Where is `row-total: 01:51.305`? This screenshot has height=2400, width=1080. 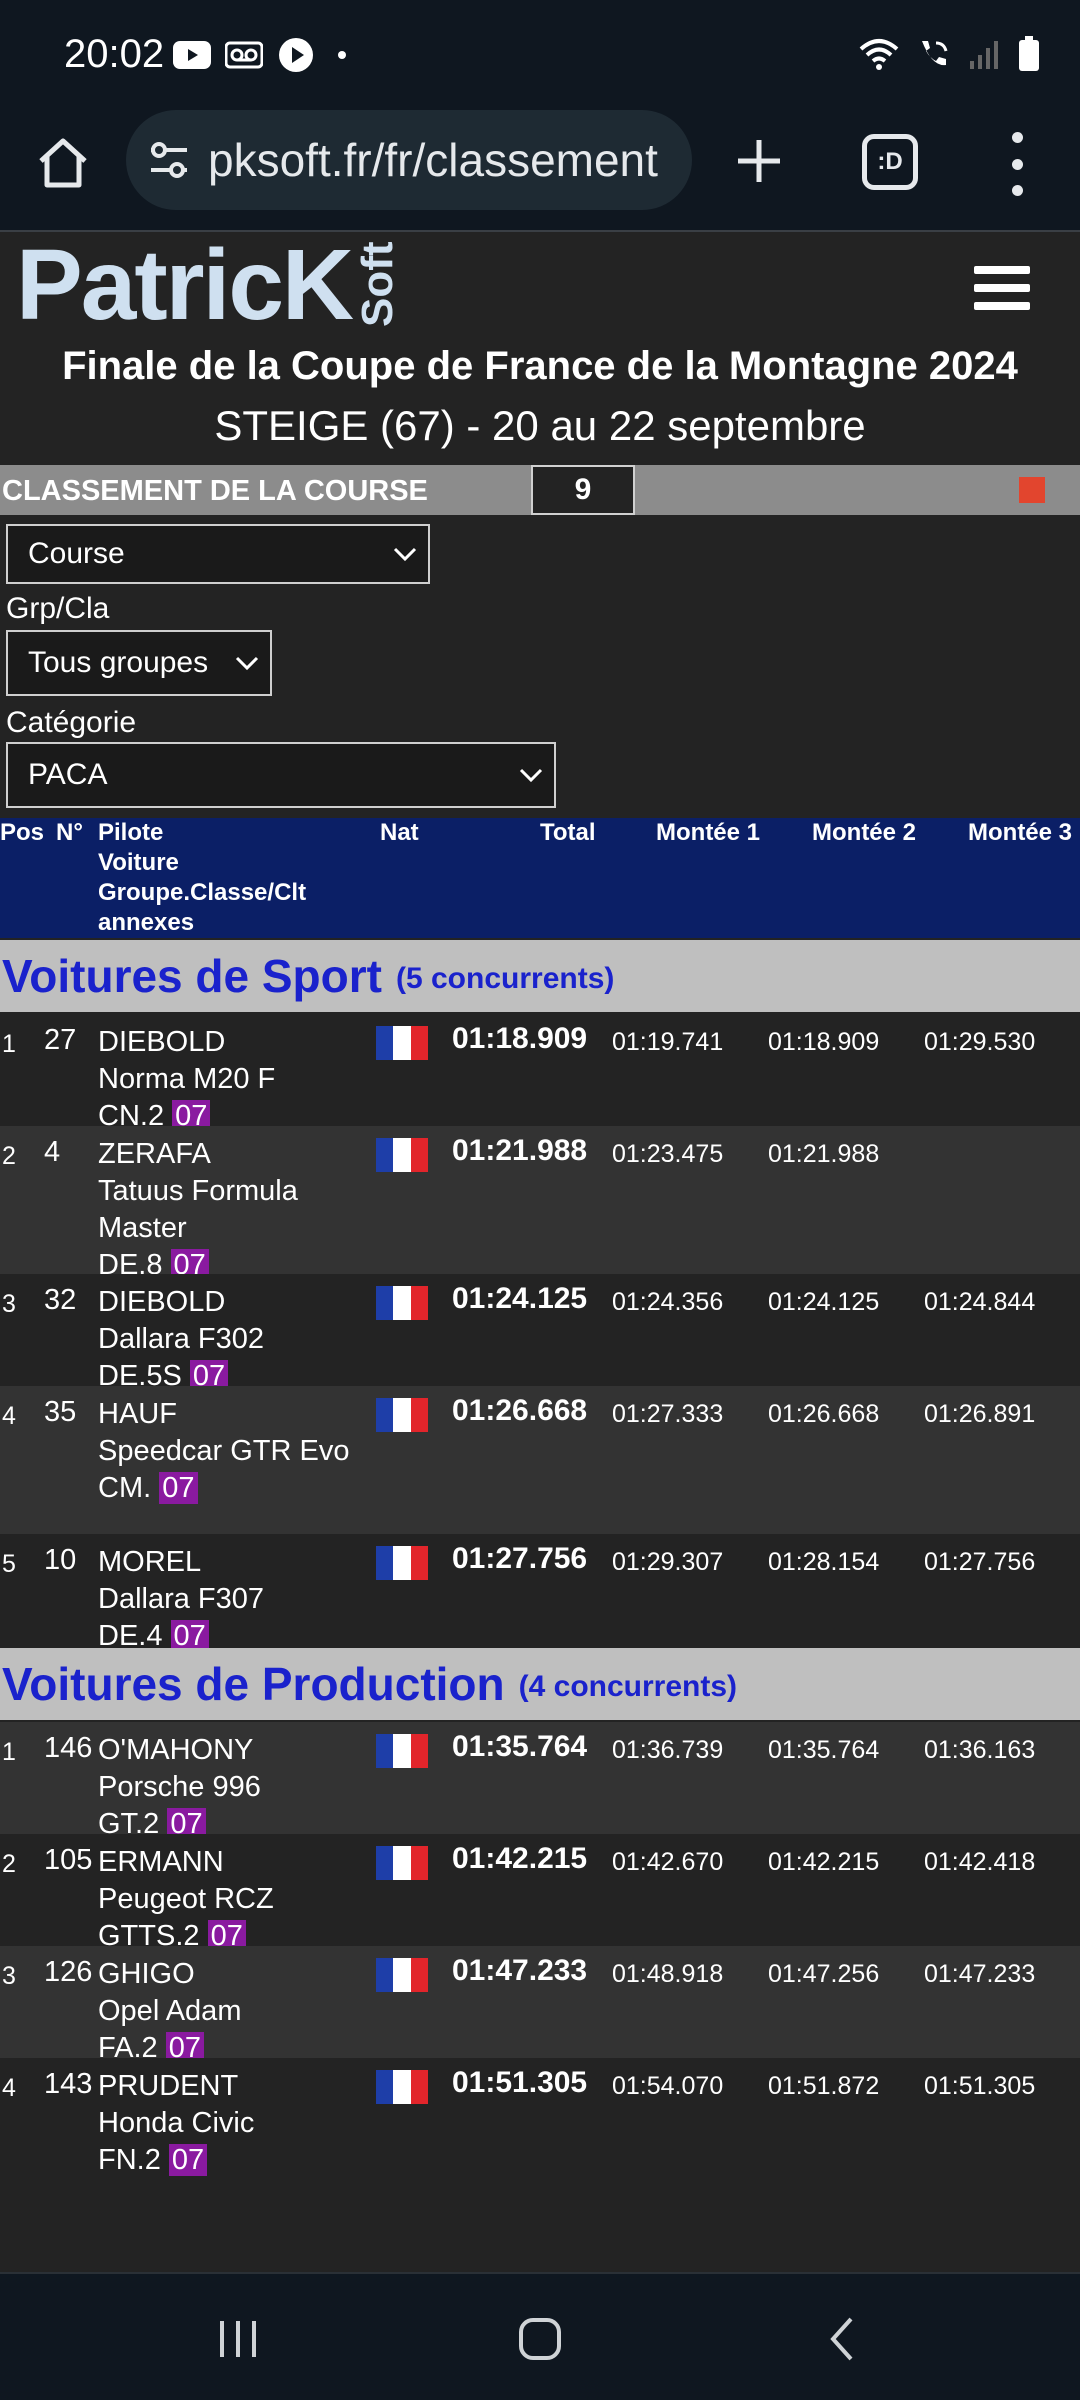 row-total: 01:51.305 is located at coordinates (520, 2082).